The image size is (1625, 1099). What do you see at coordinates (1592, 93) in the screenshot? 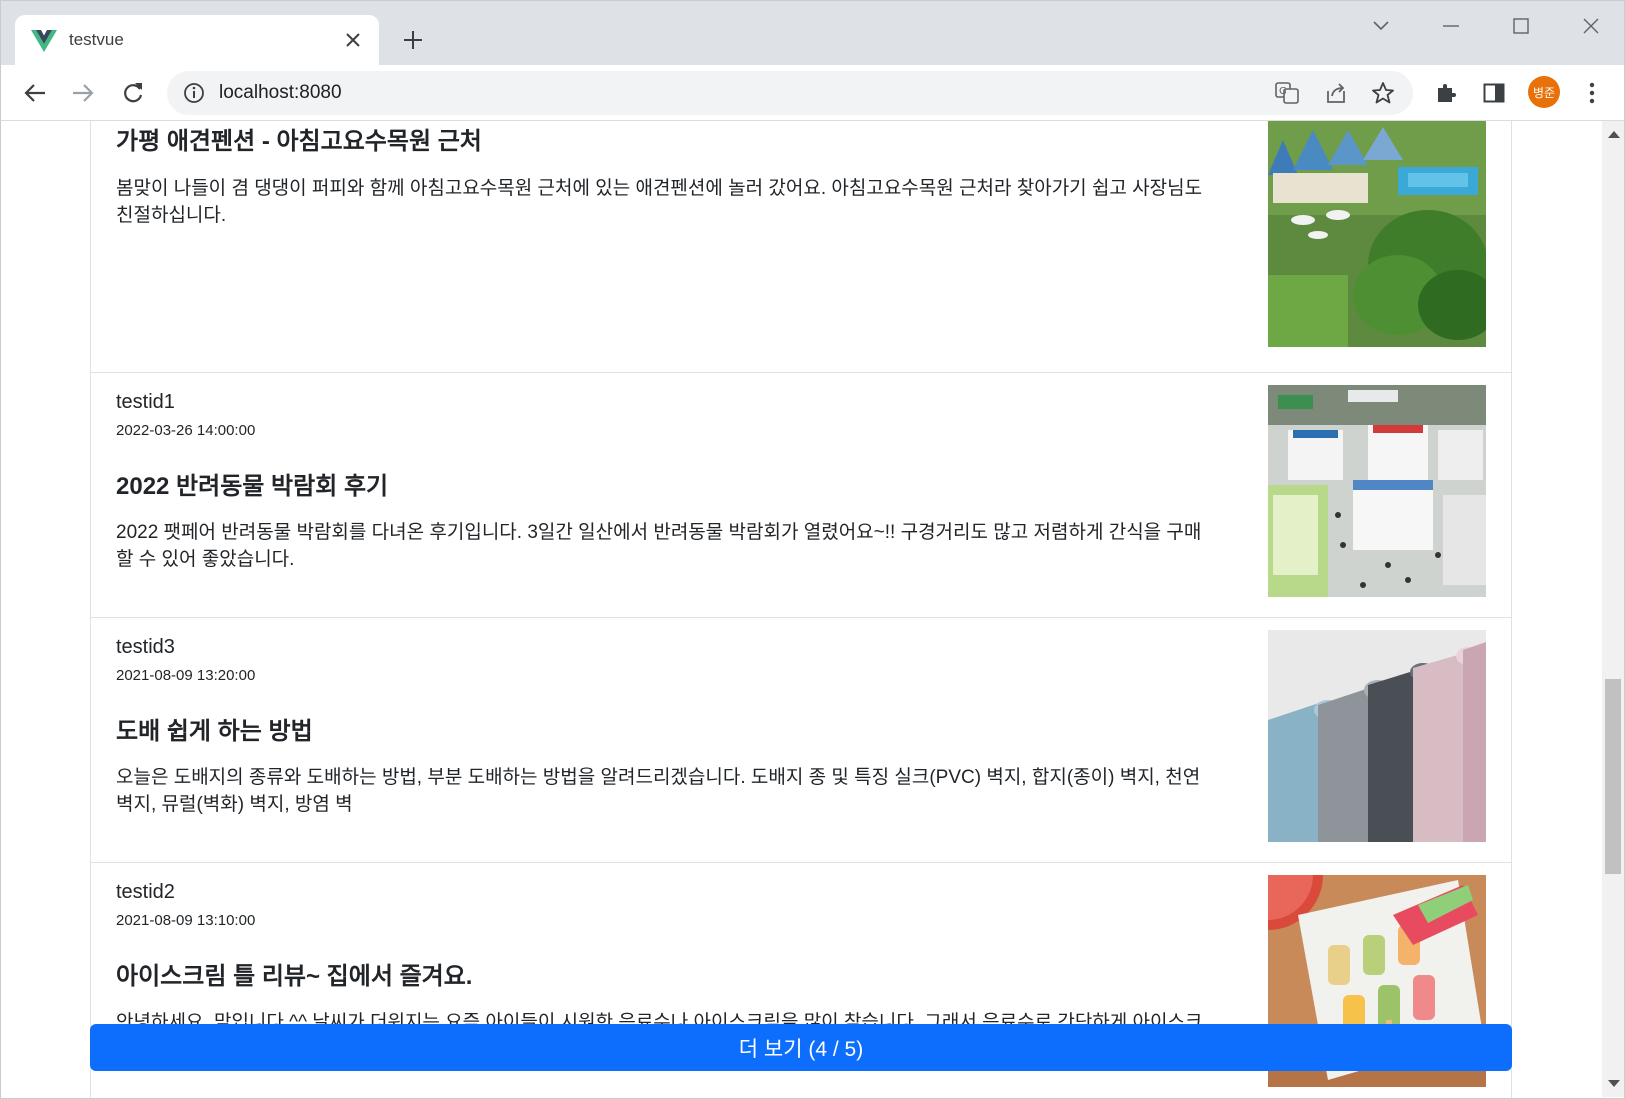
I see `more-menu-icon` at bounding box center [1592, 93].